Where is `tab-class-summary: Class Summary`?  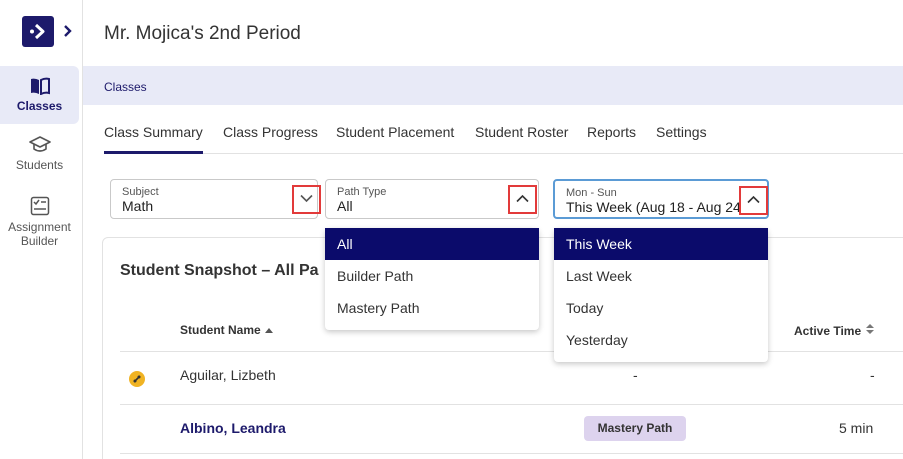
tab-class-summary: Class Summary is located at coordinates (153, 139).